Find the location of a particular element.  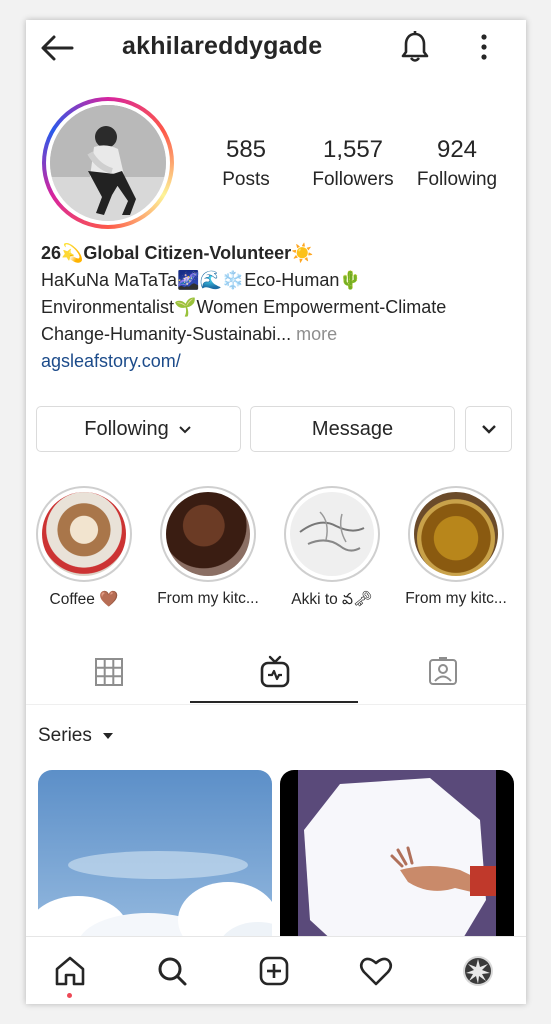

top-bar: akhilareddygade is located at coordinates (276, 47).